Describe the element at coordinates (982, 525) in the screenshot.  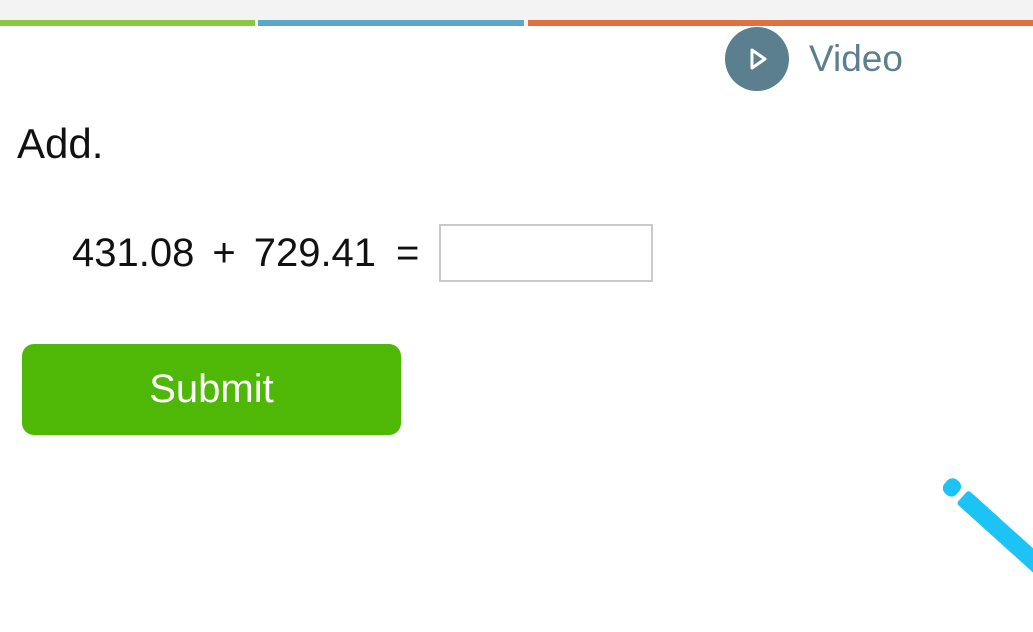
I see `pencil-icon` at that location.